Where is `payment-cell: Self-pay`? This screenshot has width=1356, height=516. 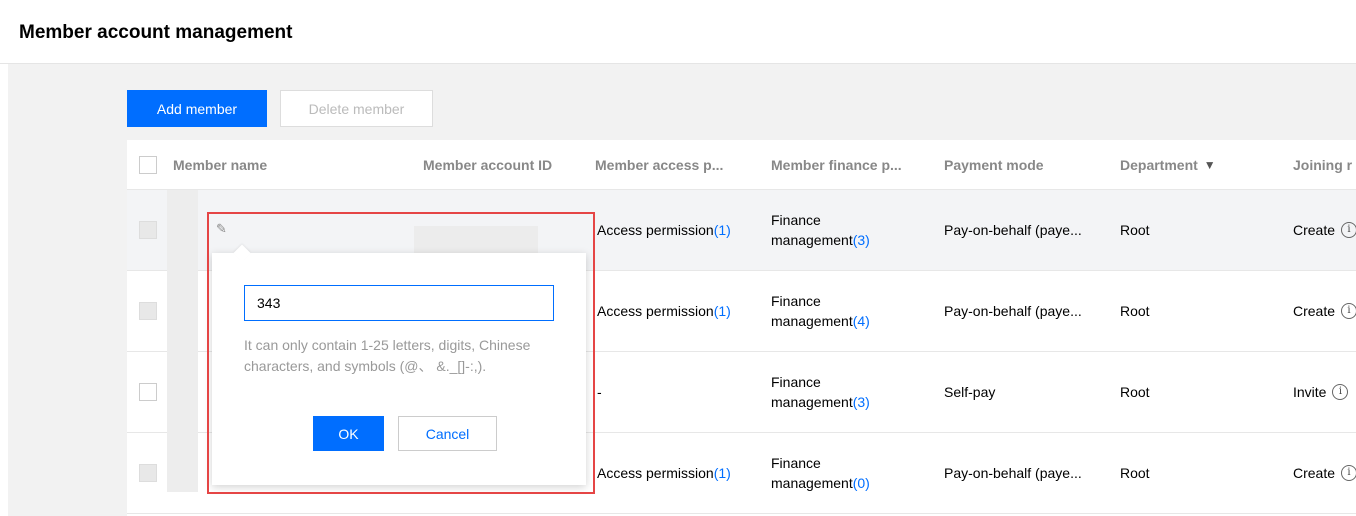
payment-cell: Self-pay is located at coordinates (970, 392).